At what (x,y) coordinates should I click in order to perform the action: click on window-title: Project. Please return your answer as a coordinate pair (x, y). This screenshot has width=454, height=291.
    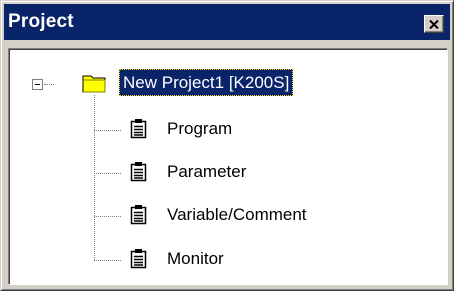
    Looking at the image, I should click on (41, 21).